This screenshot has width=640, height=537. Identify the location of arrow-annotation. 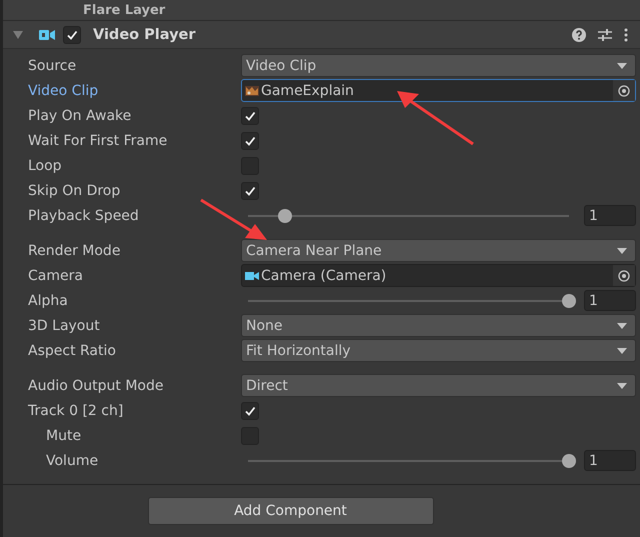
(234, 220).